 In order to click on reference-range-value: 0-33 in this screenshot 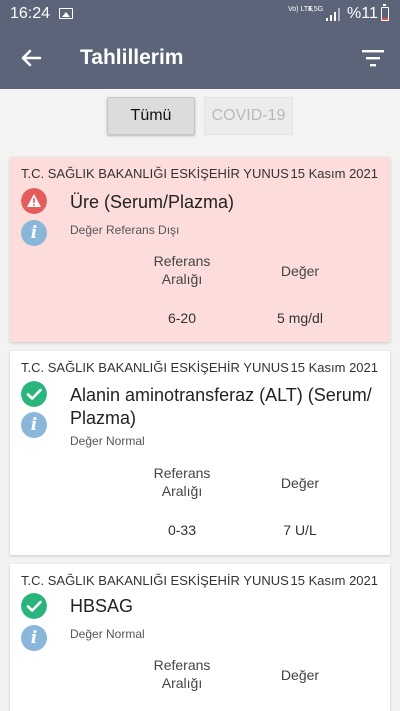, I will do `click(182, 530)`.